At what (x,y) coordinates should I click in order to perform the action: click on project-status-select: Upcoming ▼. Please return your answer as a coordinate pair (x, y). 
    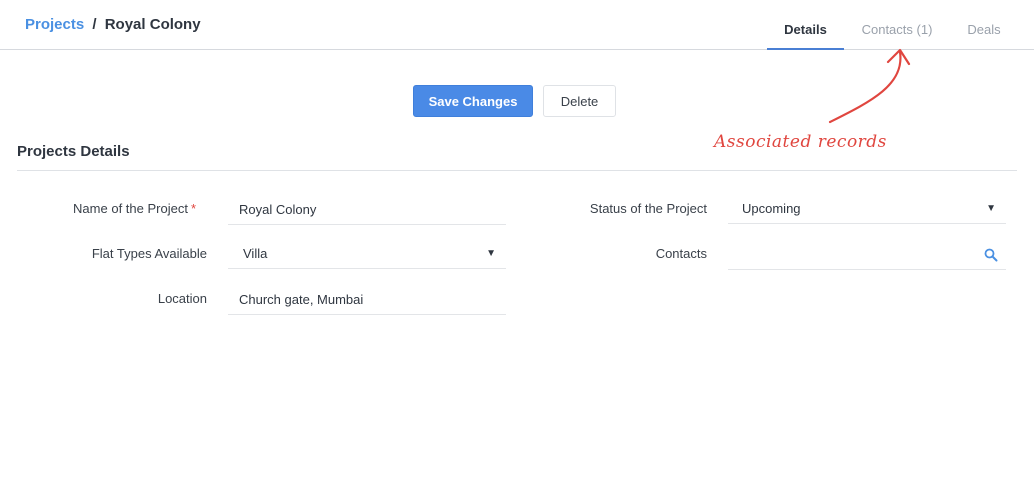
    Looking at the image, I should click on (867, 209).